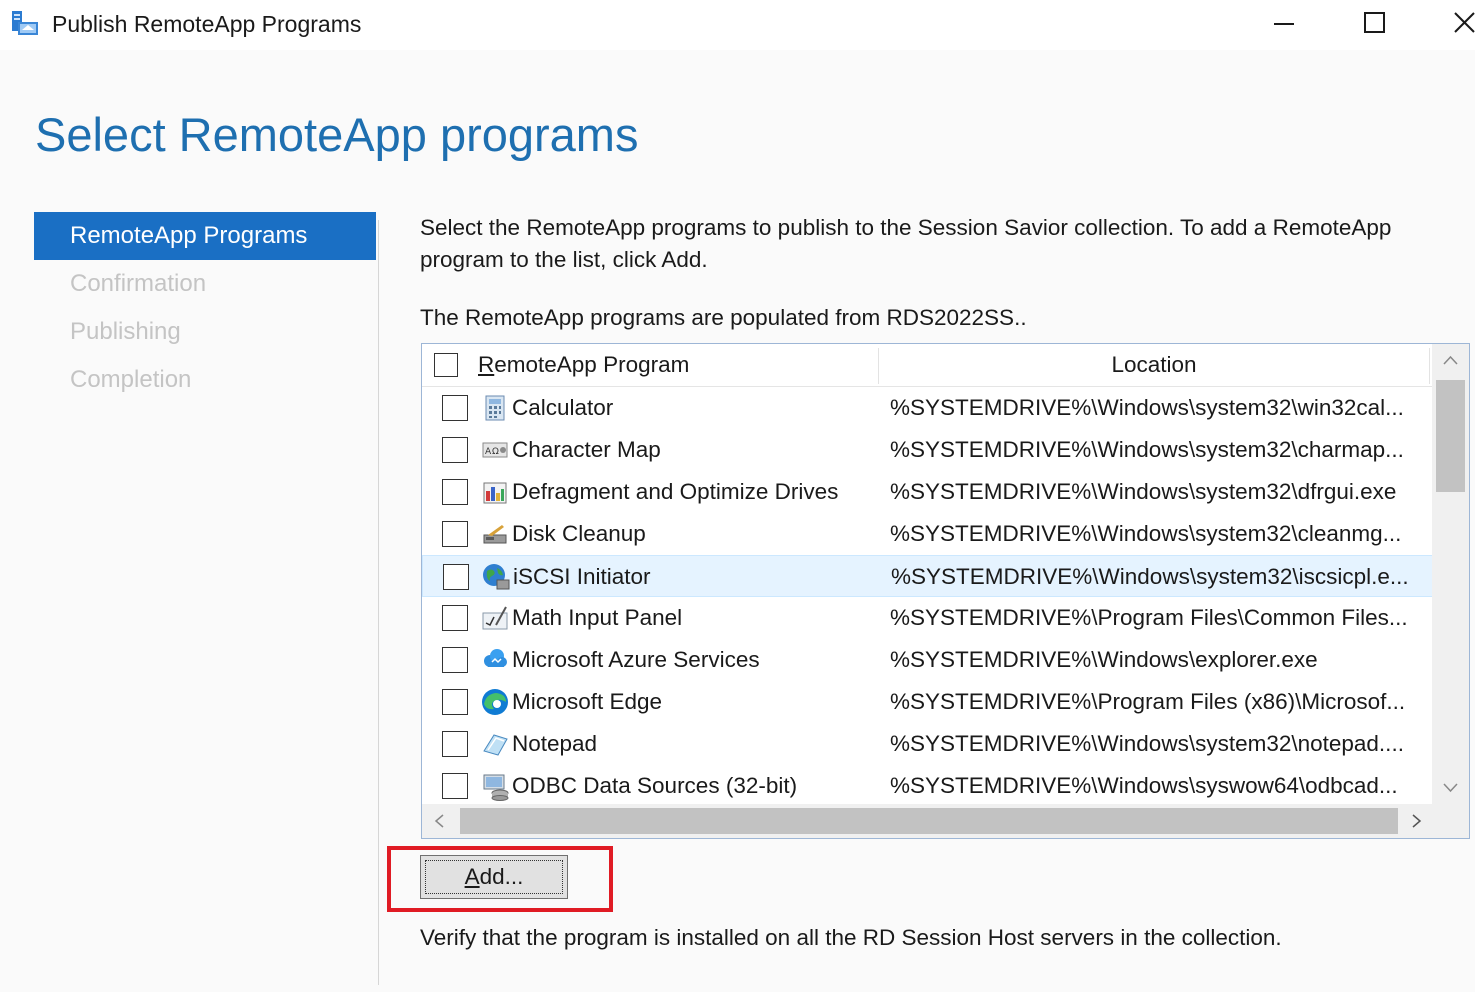  What do you see at coordinates (125, 331) in the screenshot?
I see `nav-item-publishing: Publishing` at bounding box center [125, 331].